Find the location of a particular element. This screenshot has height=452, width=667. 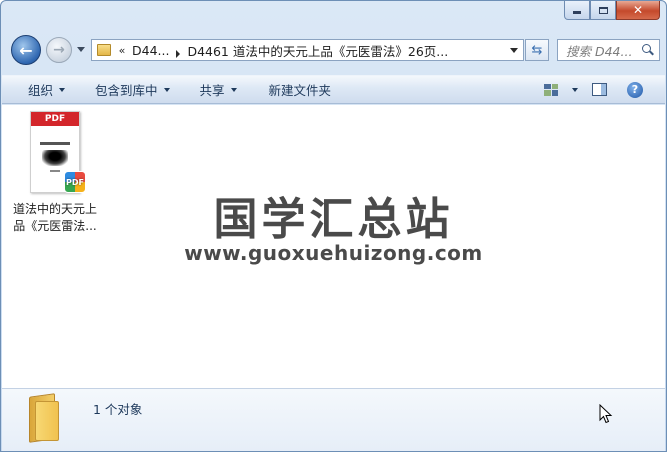

share-button: 共享 is located at coordinates (218, 89).